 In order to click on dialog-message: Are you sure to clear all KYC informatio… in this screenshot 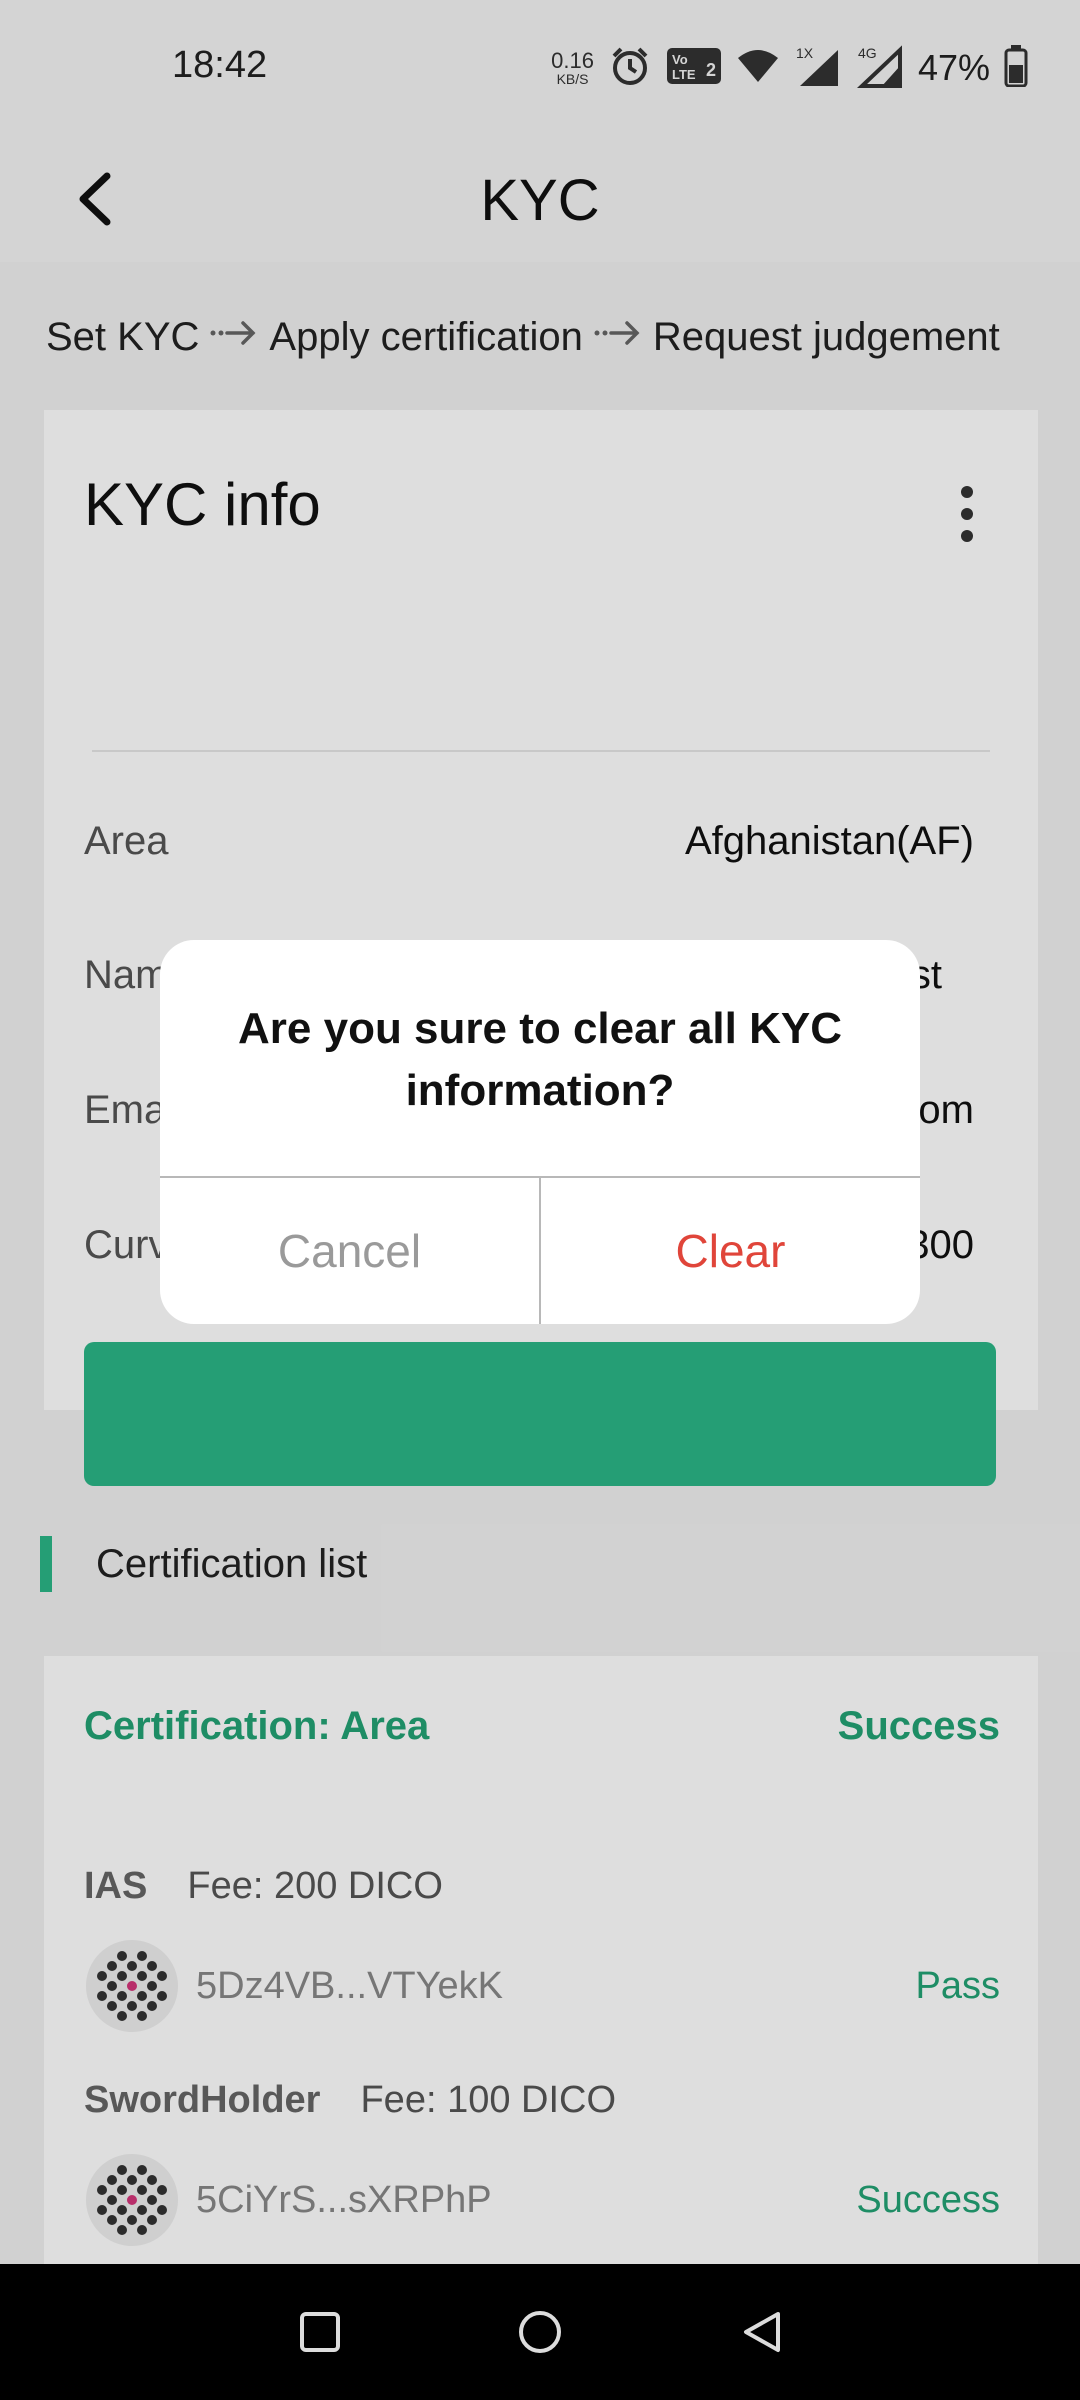, I will do `click(540, 1059)`.